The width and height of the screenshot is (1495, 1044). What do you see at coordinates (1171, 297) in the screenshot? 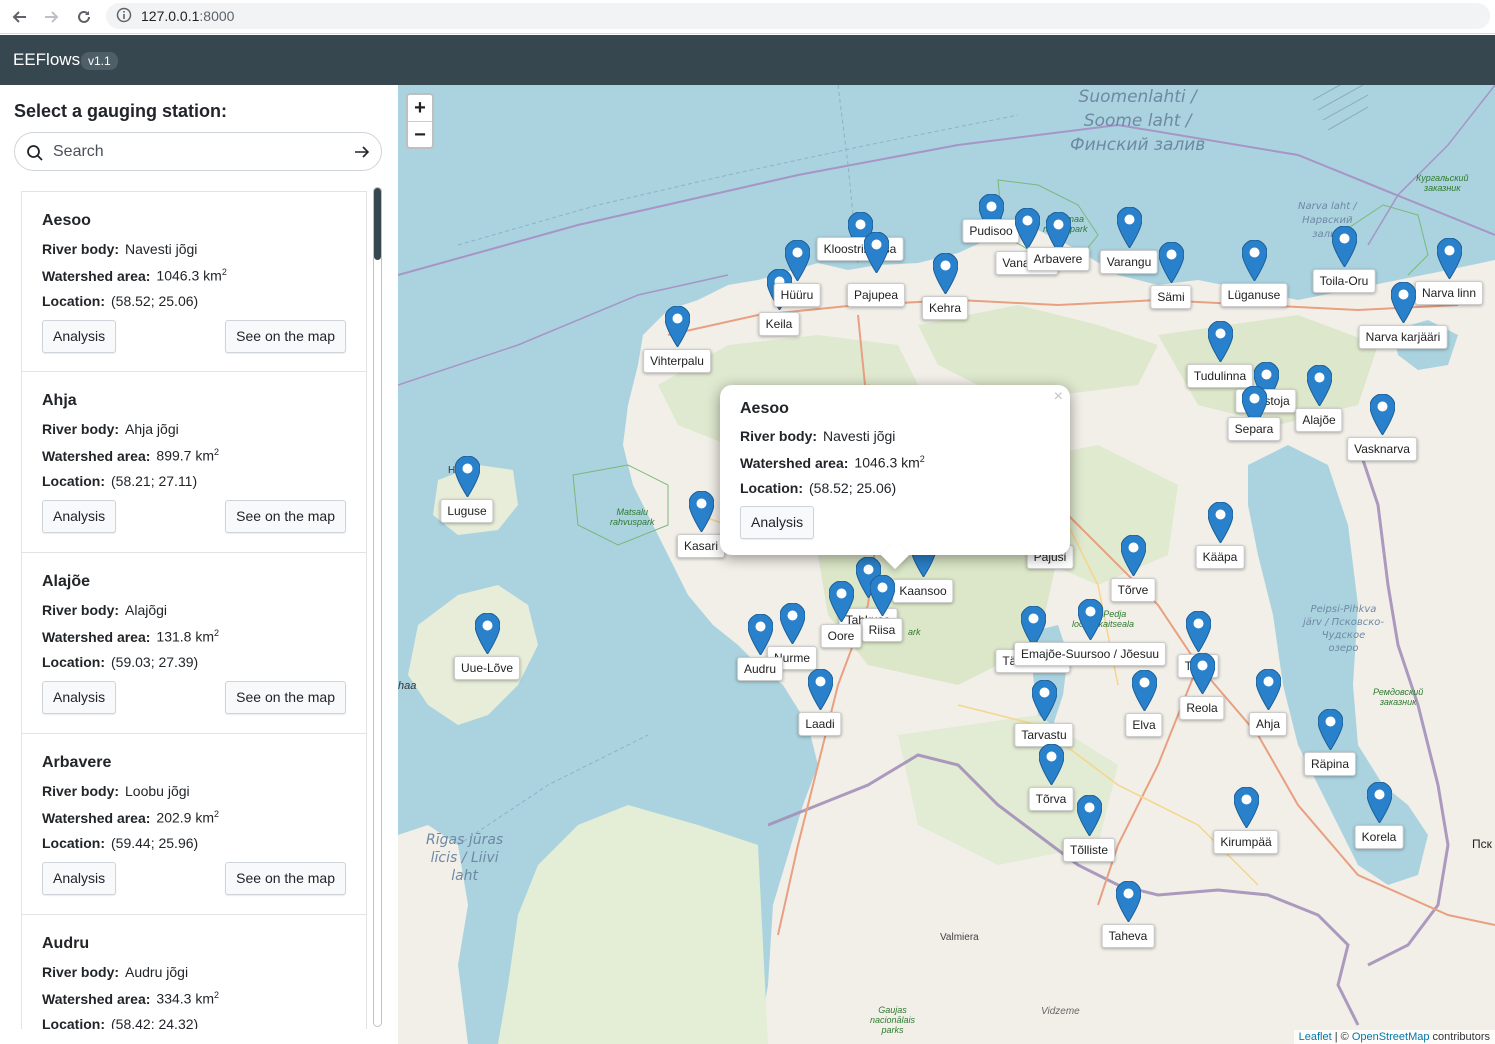
I see `station-marker-label: Sämi` at bounding box center [1171, 297].